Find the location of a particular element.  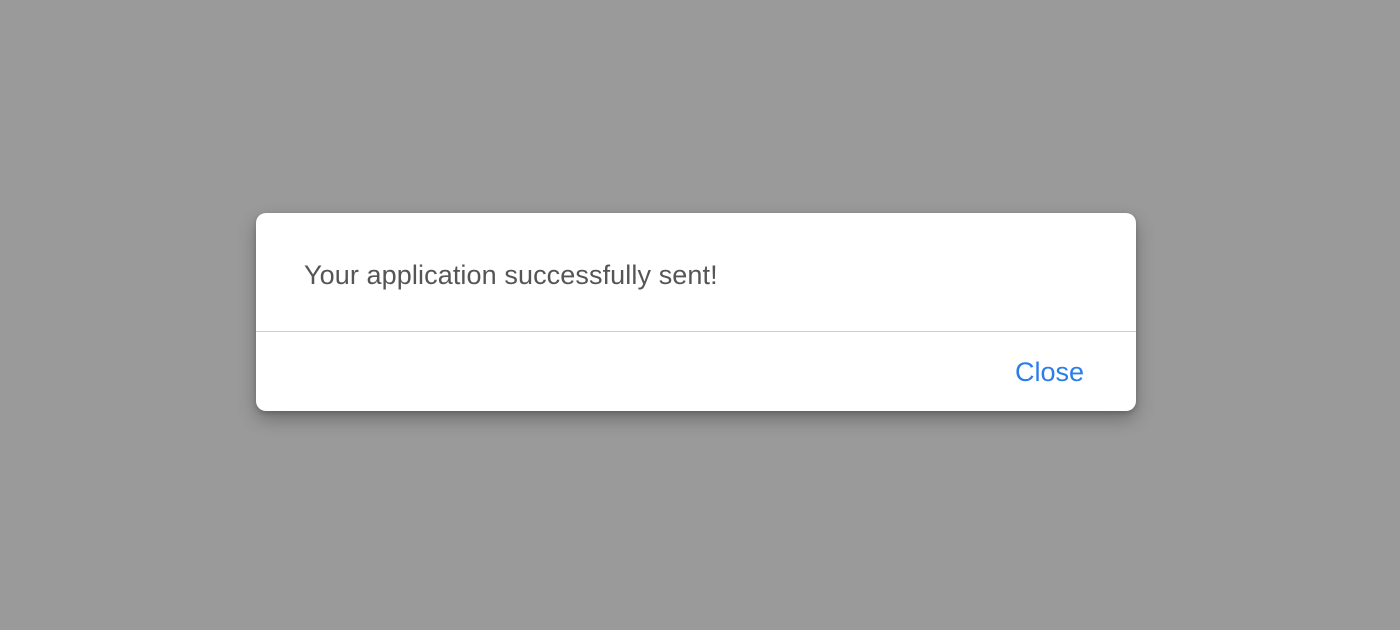

dialog-body: Your application successfully sent! is located at coordinates (696, 272).